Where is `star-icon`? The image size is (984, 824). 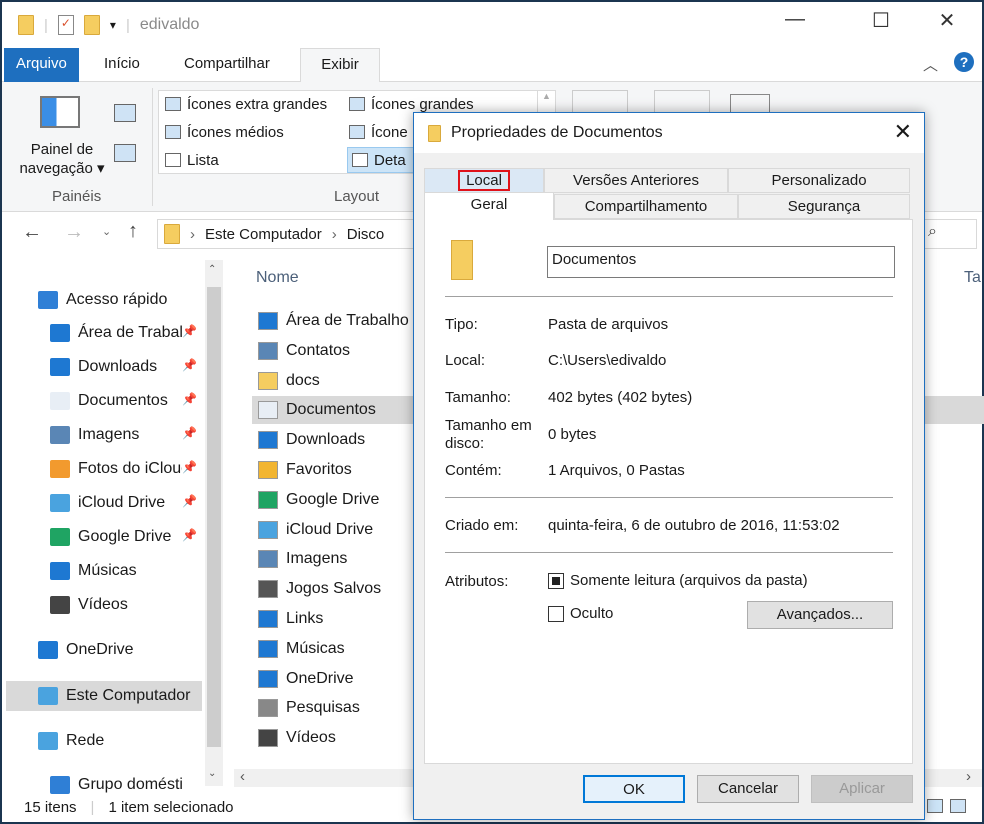 star-icon is located at coordinates (48, 300).